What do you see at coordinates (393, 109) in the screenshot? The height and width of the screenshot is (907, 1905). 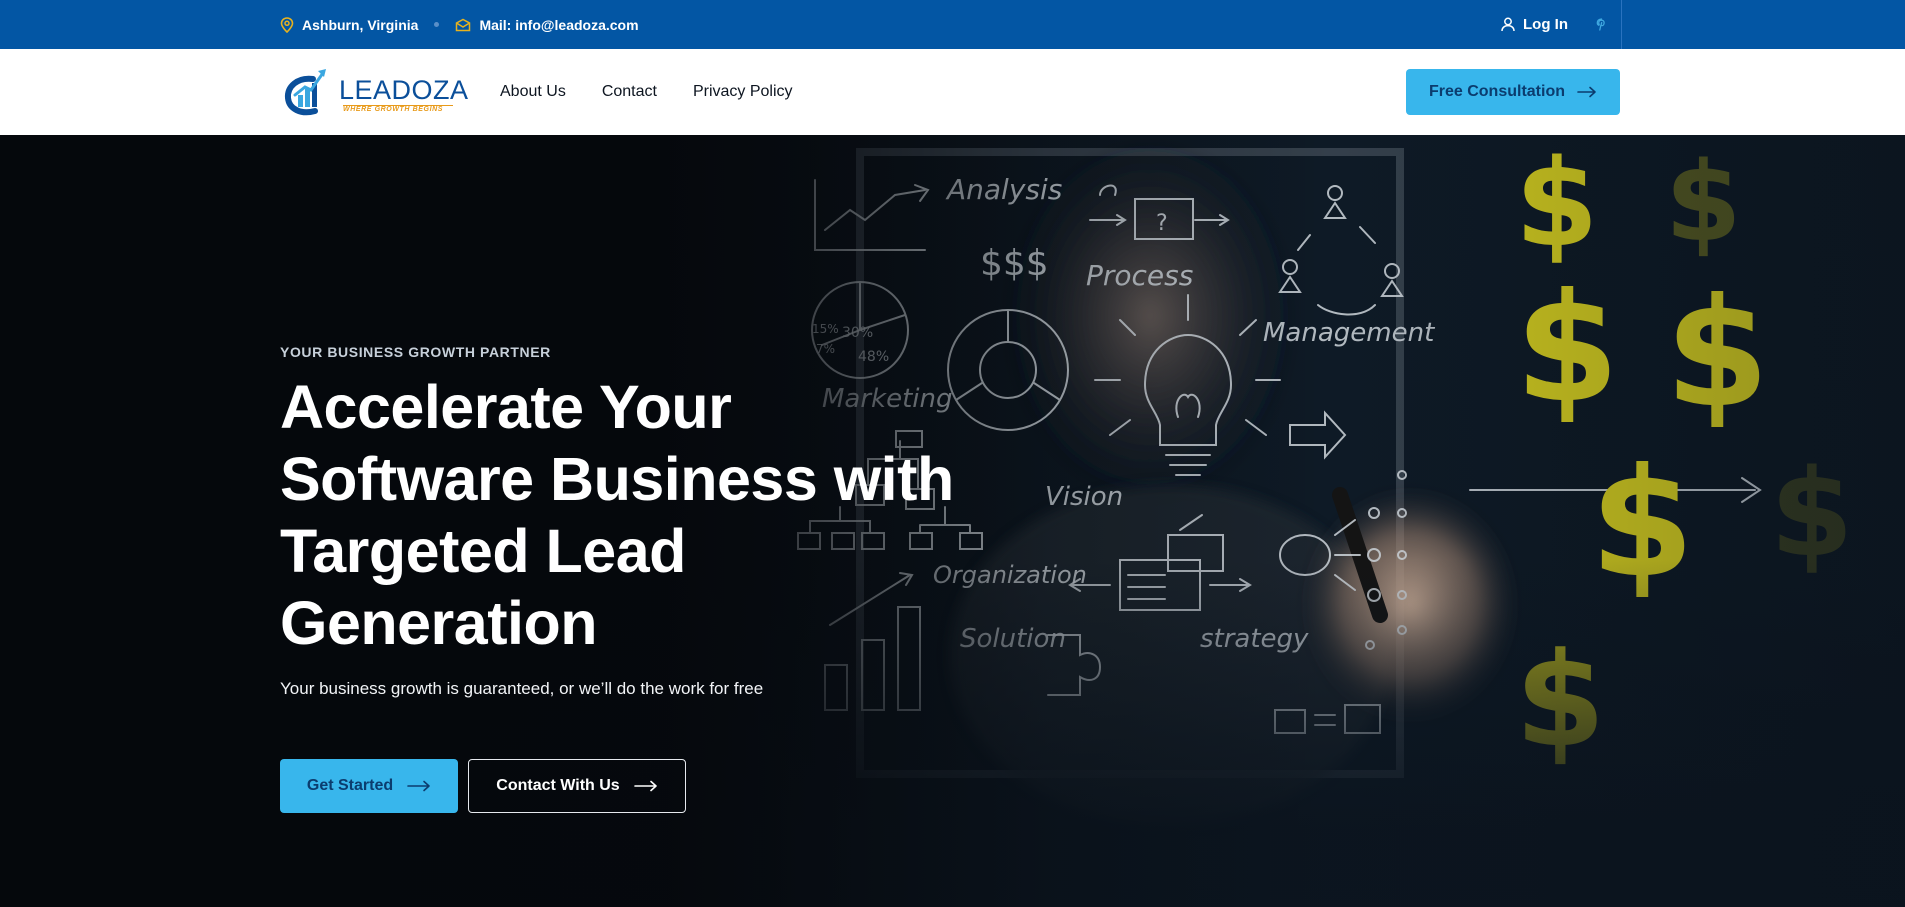 I see `logo-tagline: WHERE GROWTH BEGINS` at bounding box center [393, 109].